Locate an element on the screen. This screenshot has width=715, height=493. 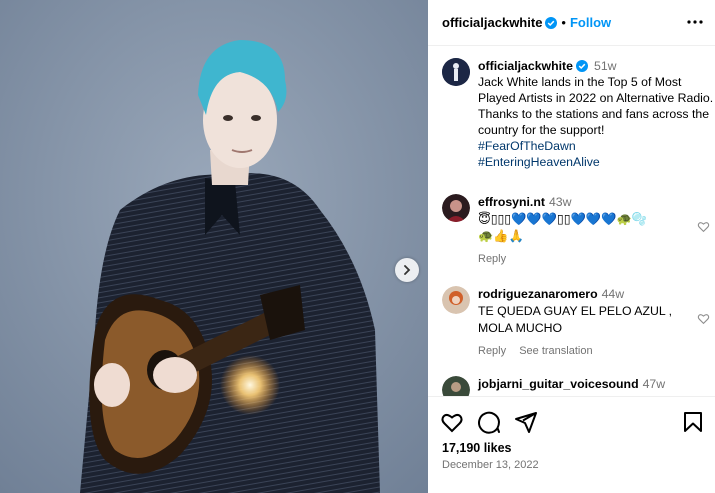
post-date: December 13, 2022 is located at coordinates (490, 465).